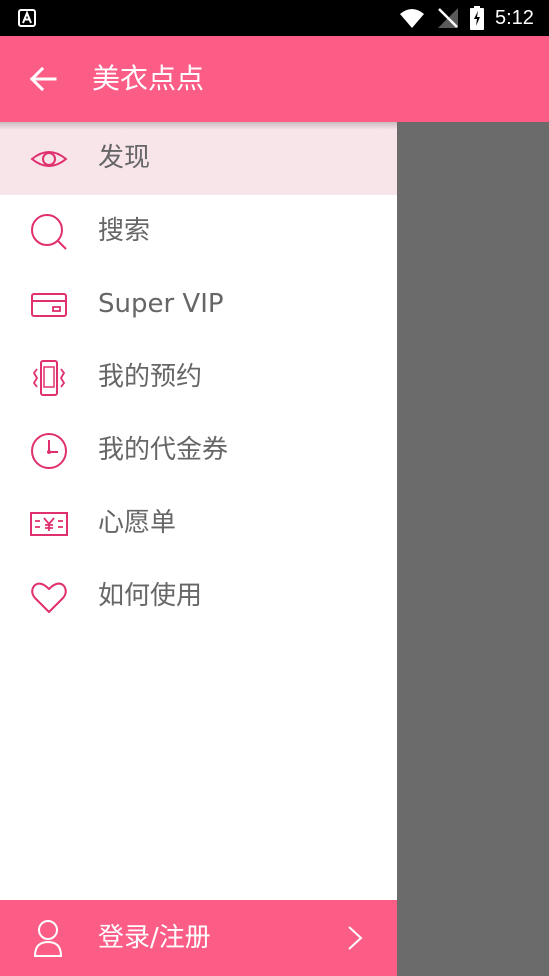  I want to click on app-bar-shadow, so click(198, 126).